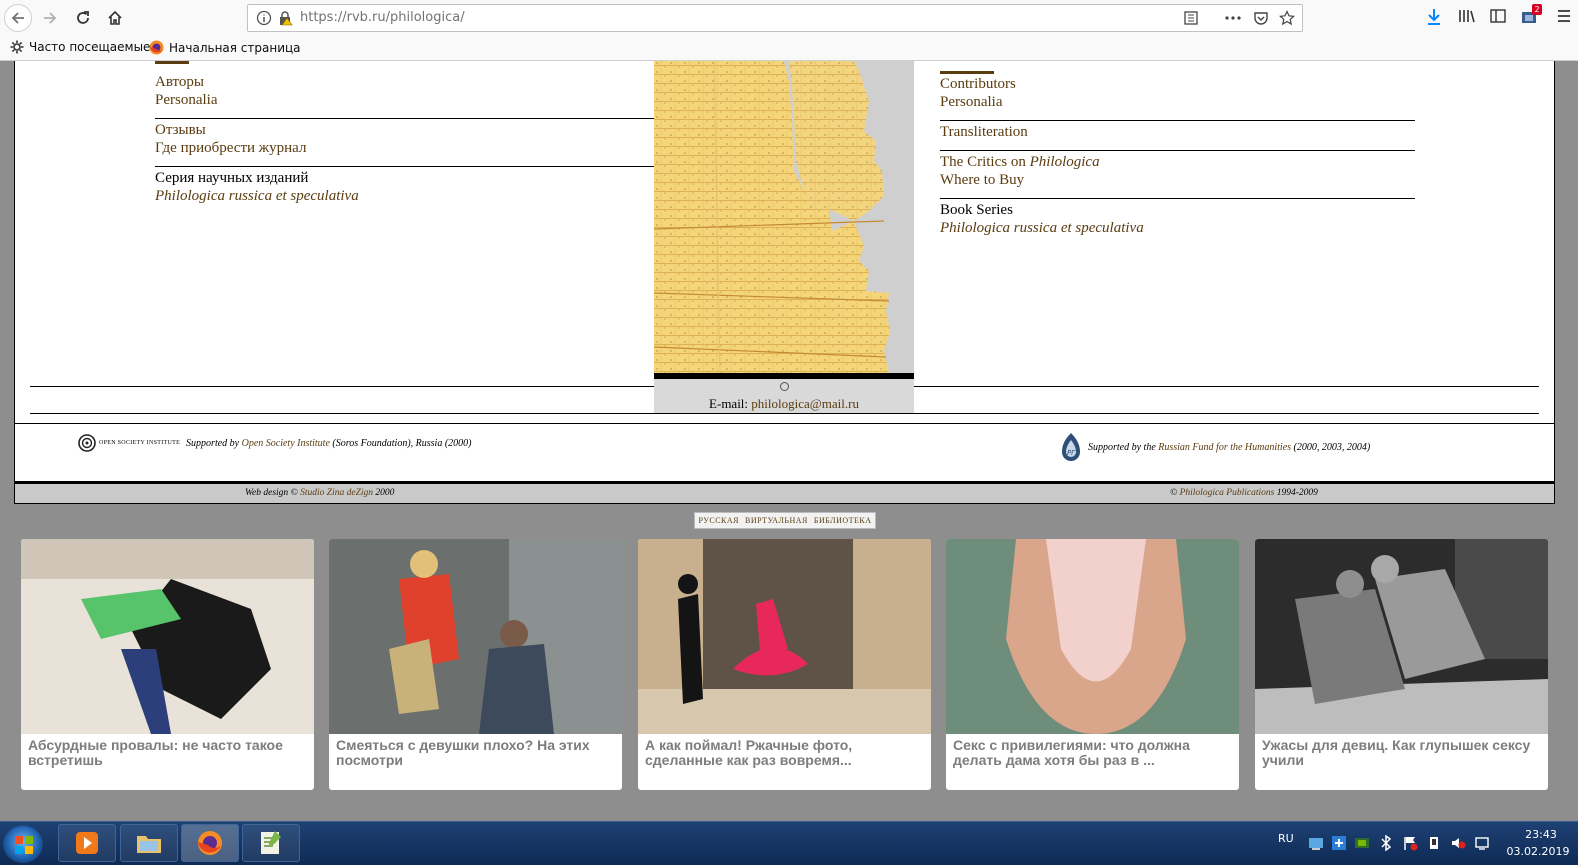  I want to click on home-button, so click(115, 18).